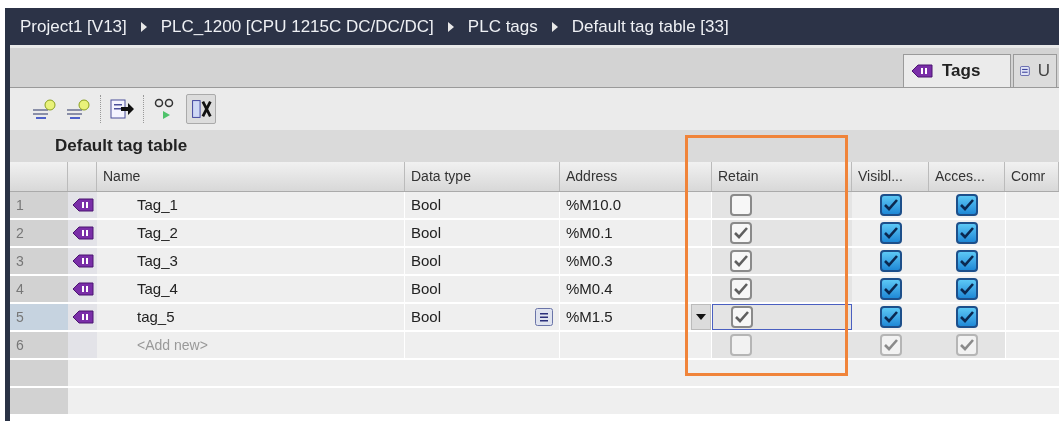 The width and height of the screenshot is (1059, 421). I want to click on table-cell-text: Tag_2, so click(157, 232).